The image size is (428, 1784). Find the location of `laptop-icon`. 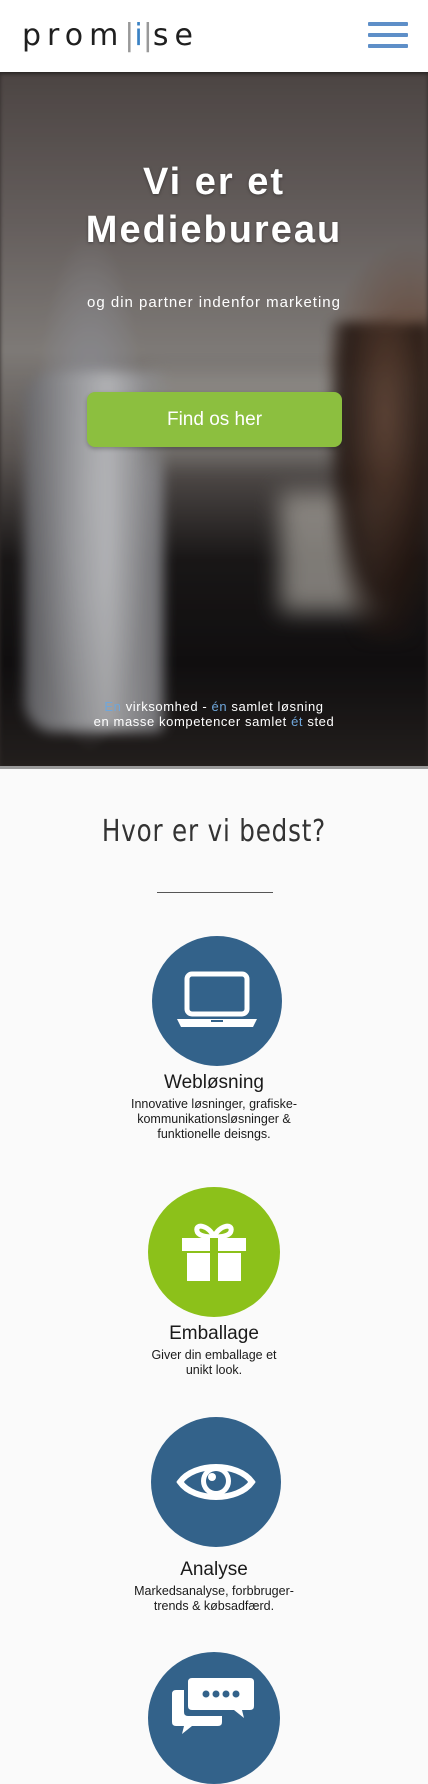

laptop-icon is located at coordinates (217, 999).